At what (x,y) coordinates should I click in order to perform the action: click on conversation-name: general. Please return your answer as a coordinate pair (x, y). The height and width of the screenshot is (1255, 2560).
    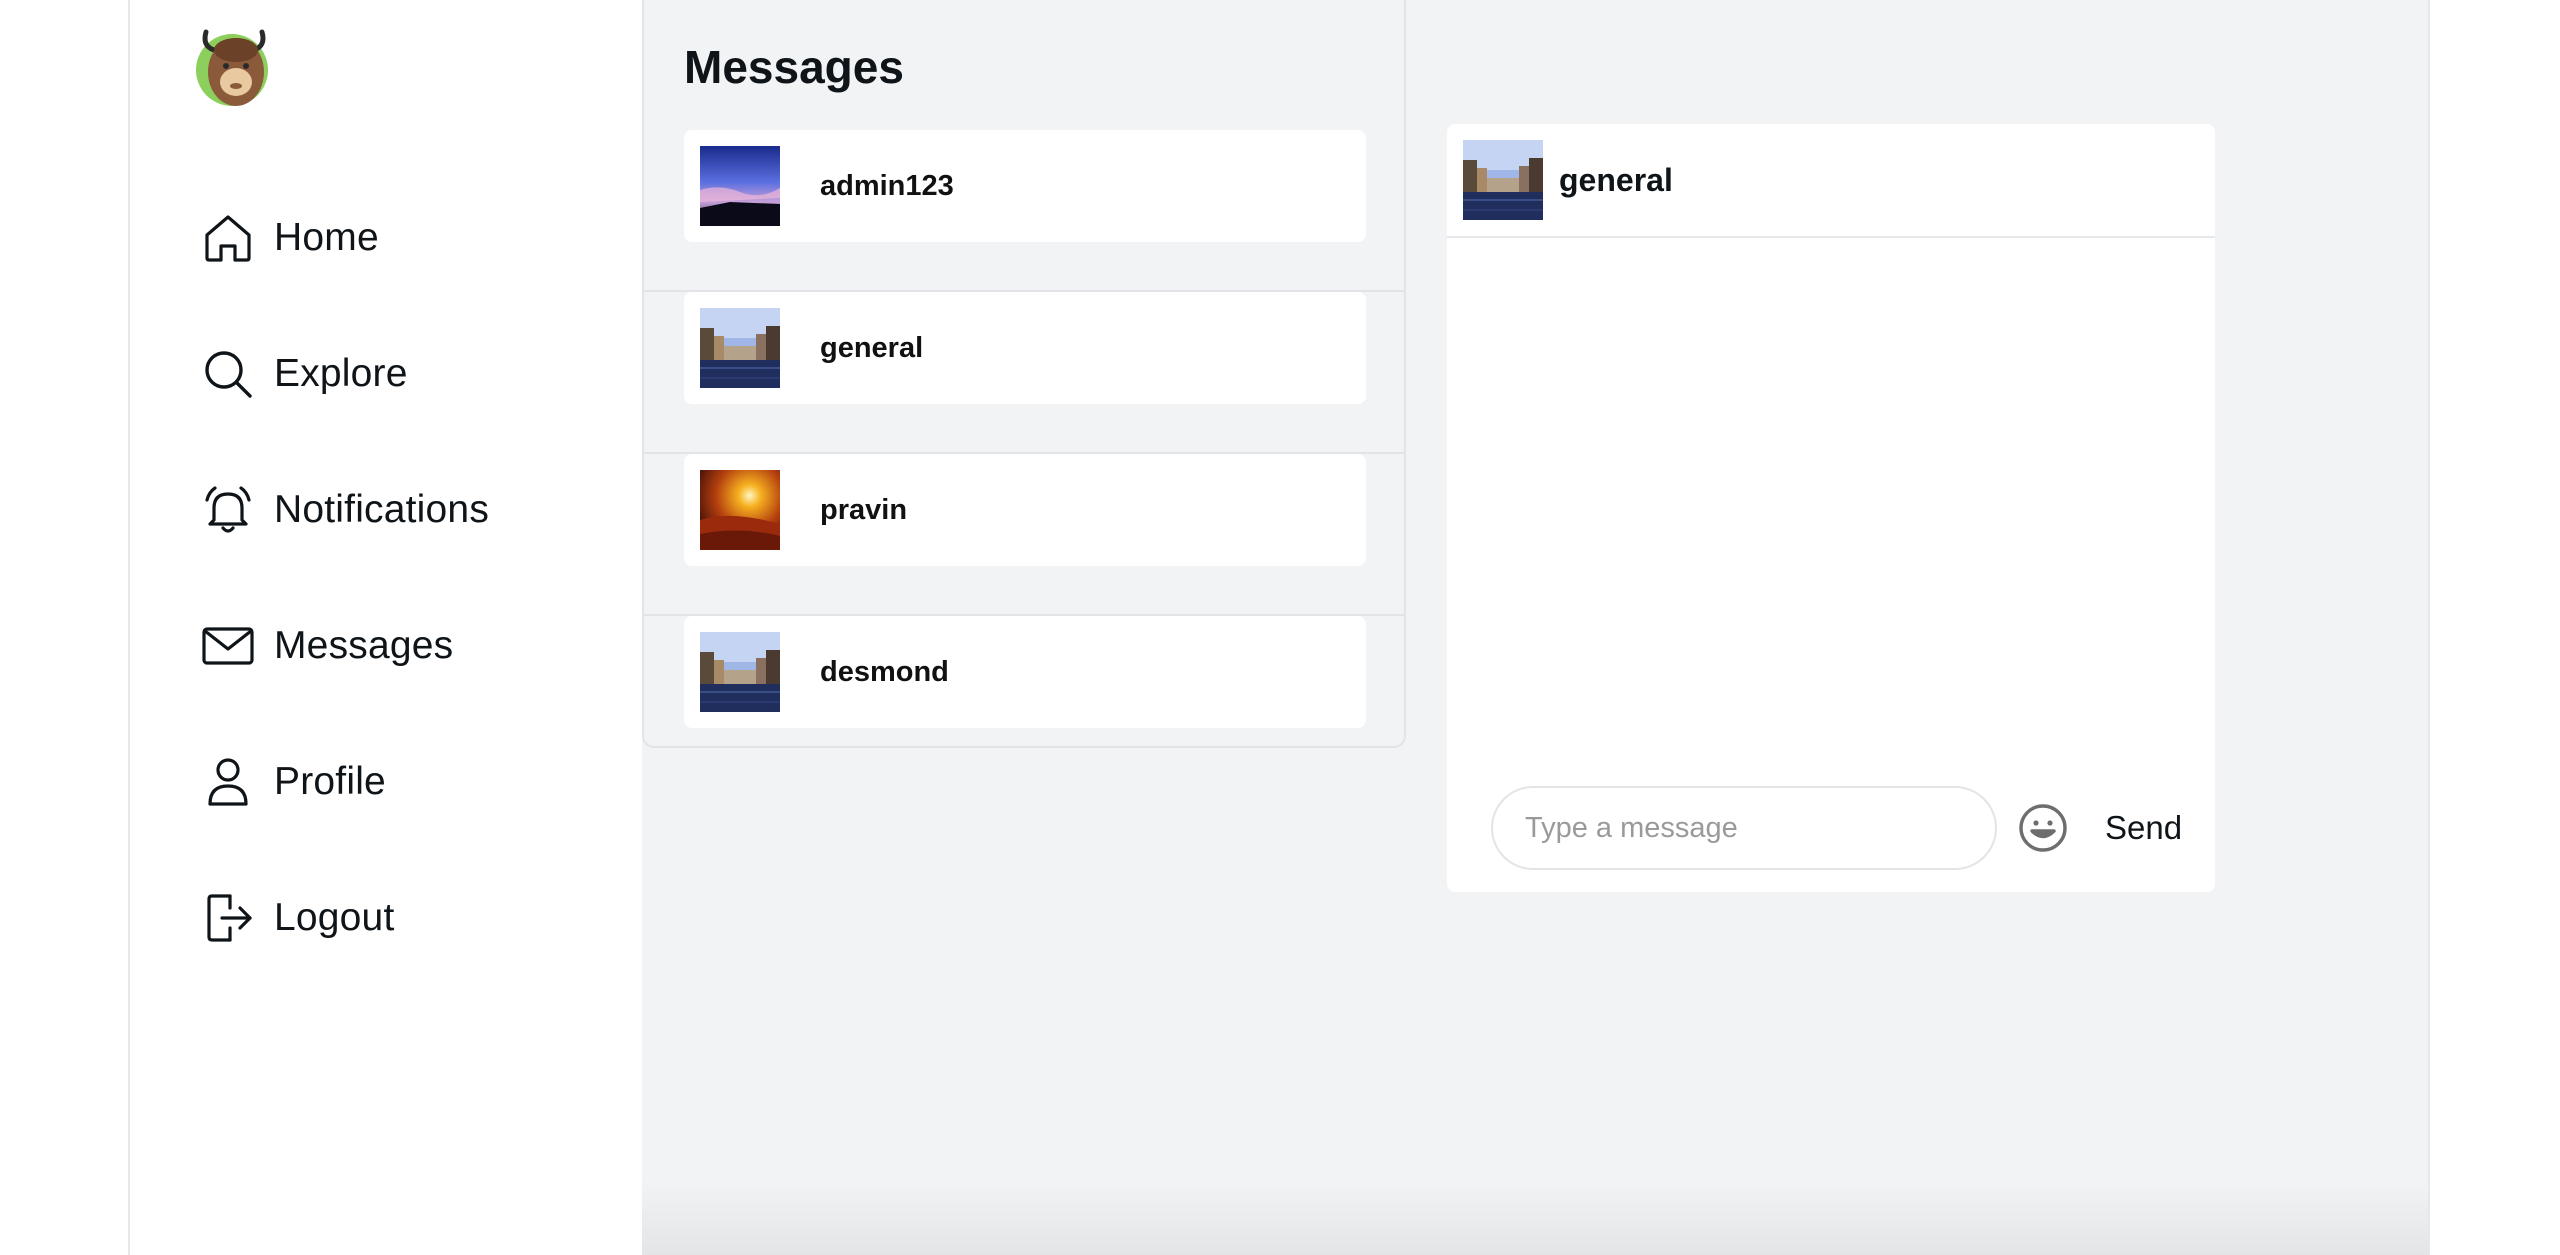
    Looking at the image, I should click on (872, 347).